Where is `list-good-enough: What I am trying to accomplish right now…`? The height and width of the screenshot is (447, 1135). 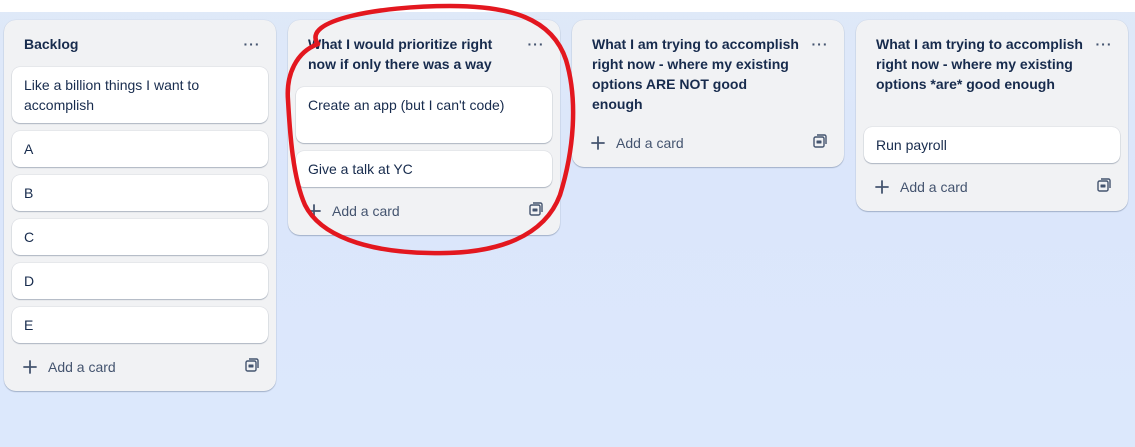
list-good-enough: What I am trying to accomplish right now… is located at coordinates (992, 115).